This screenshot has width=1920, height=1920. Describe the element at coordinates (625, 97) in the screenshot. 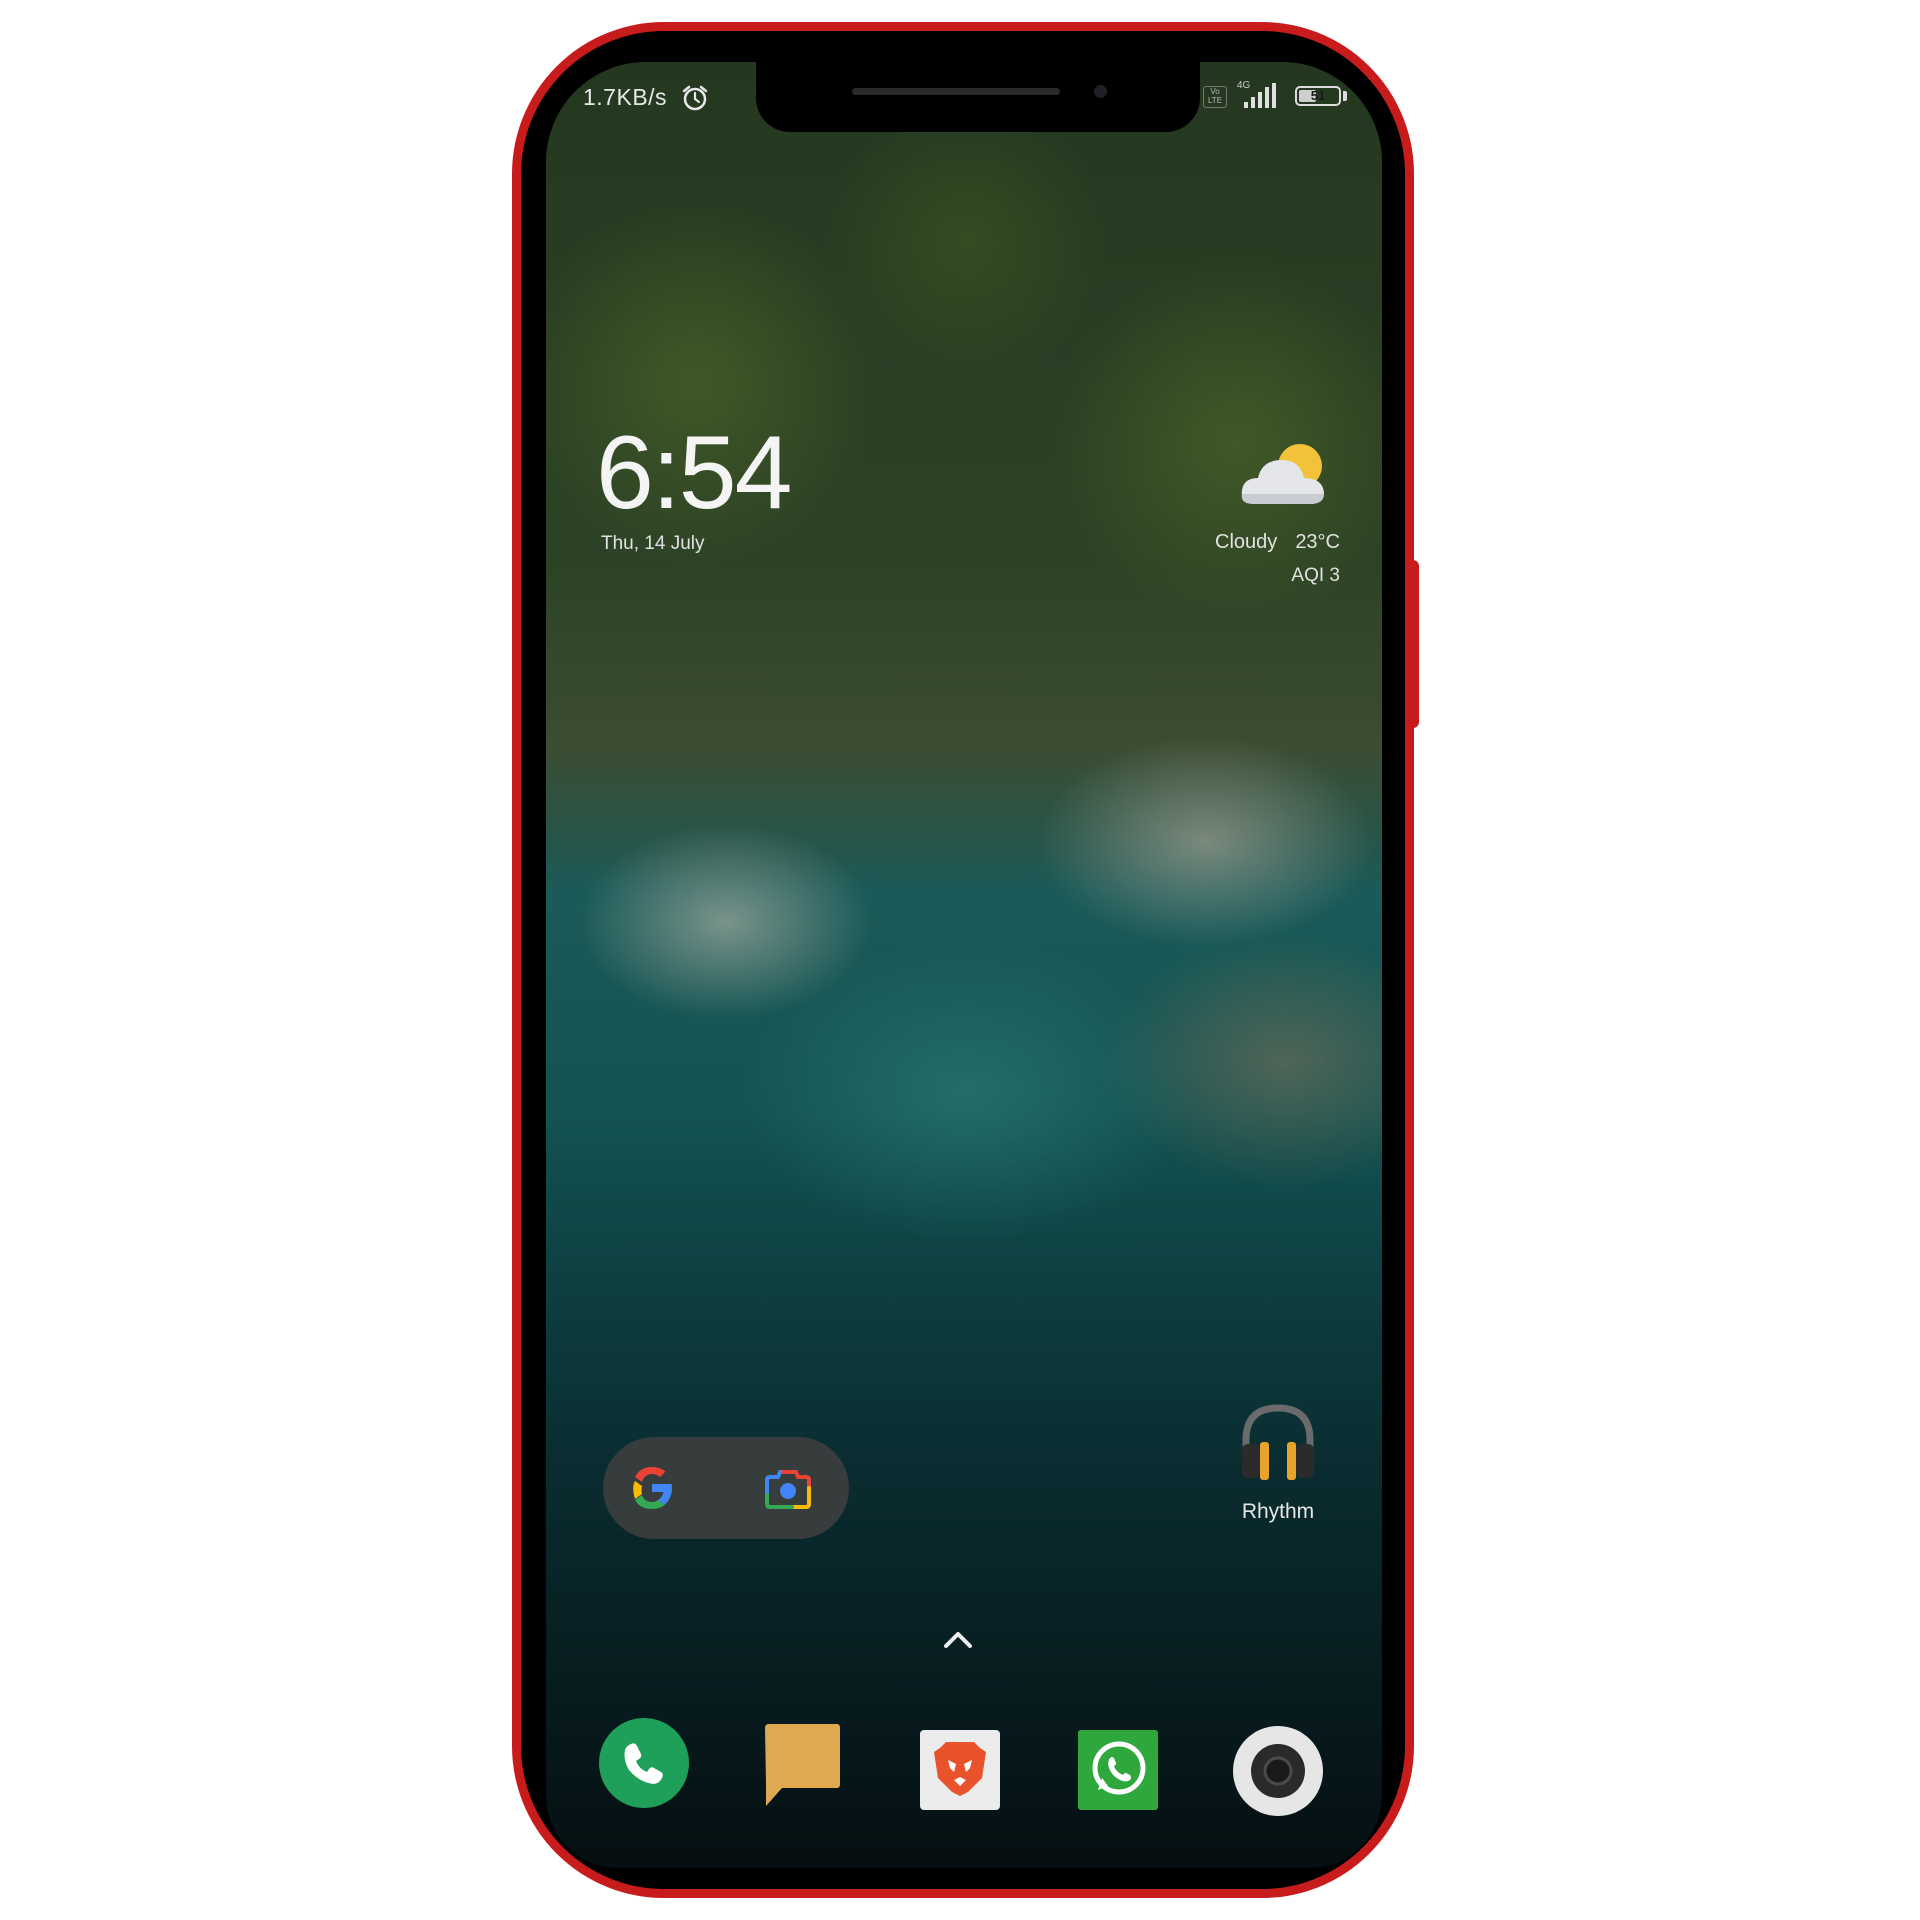

I see `network-speed: 1.7KB/s` at that location.